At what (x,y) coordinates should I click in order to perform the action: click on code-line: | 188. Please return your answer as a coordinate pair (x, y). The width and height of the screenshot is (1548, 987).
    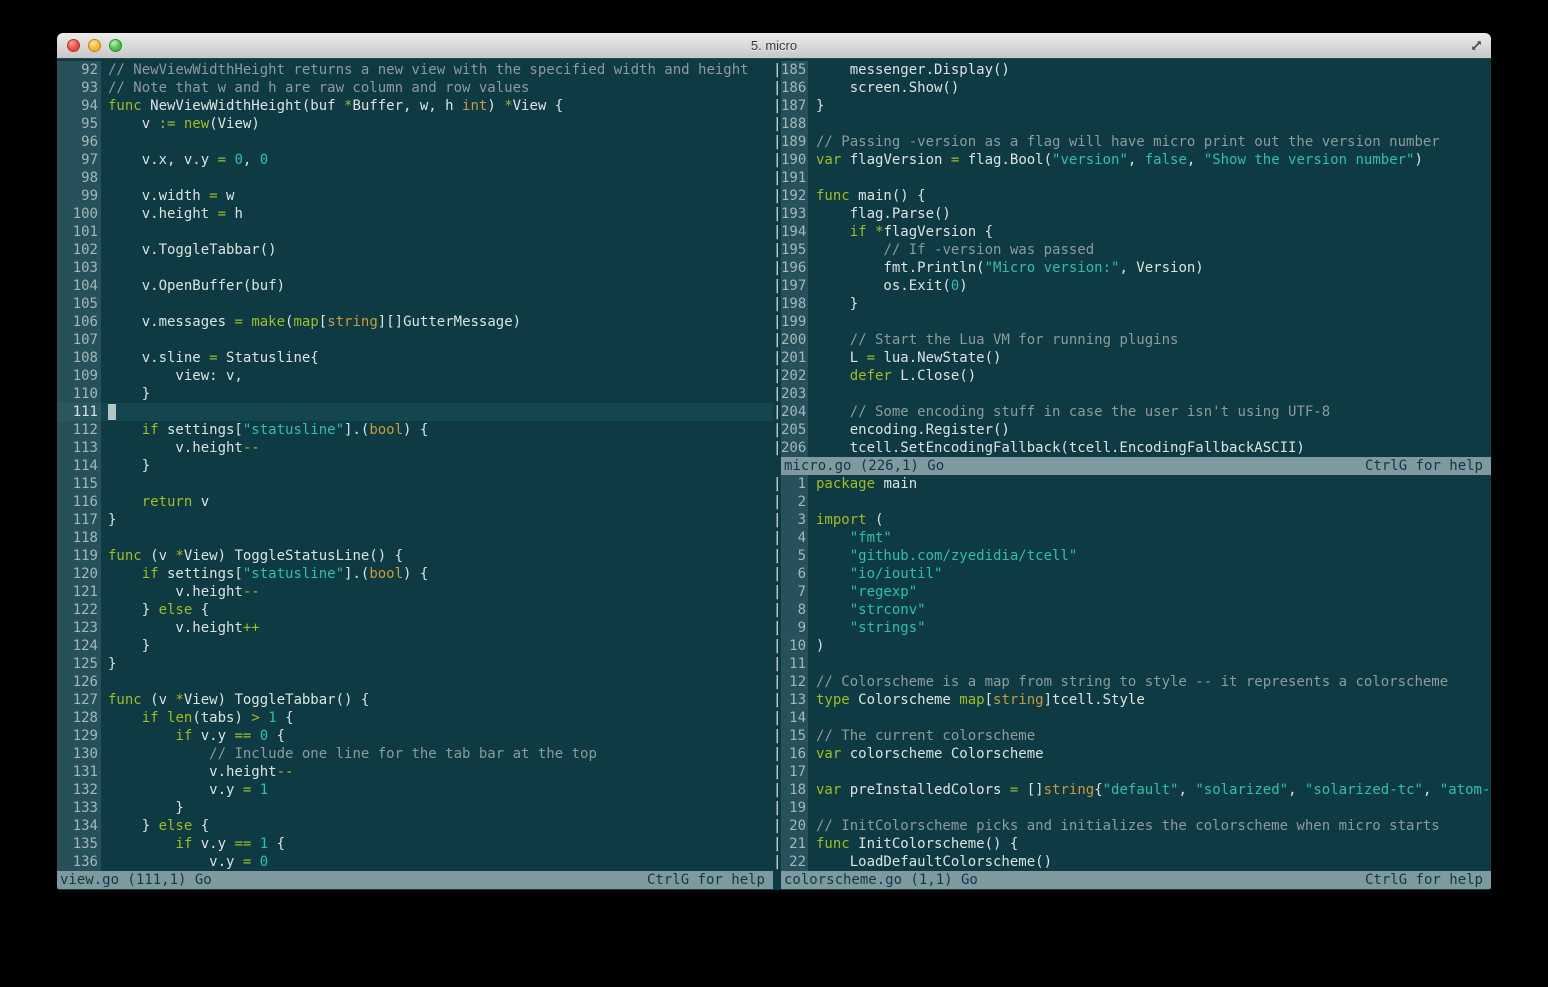
    Looking at the image, I should click on (1132, 124).